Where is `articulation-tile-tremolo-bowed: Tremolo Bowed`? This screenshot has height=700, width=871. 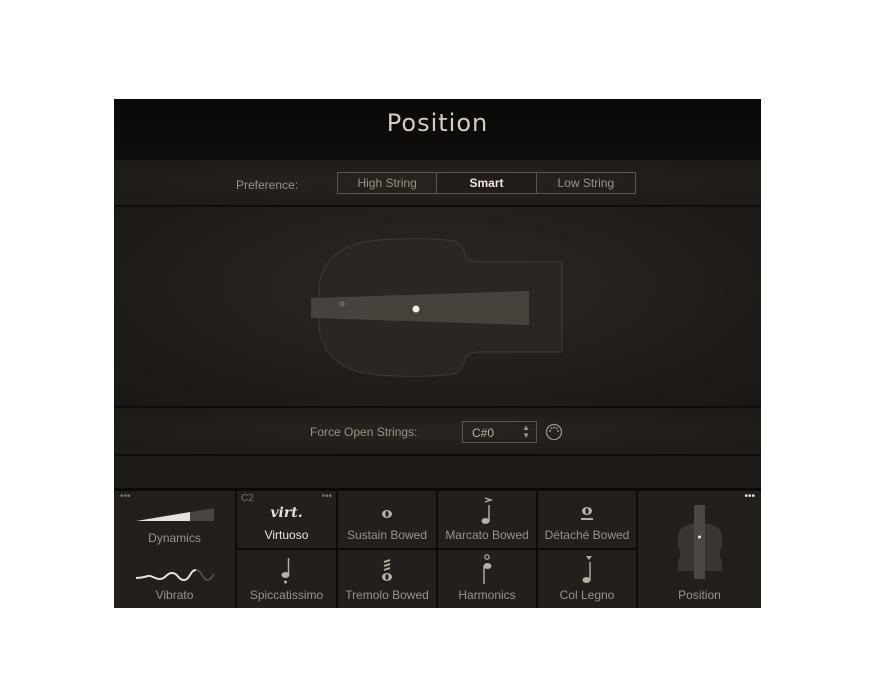
articulation-tile-tremolo-bowed: Tremolo Bowed is located at coordinates (387, 579).